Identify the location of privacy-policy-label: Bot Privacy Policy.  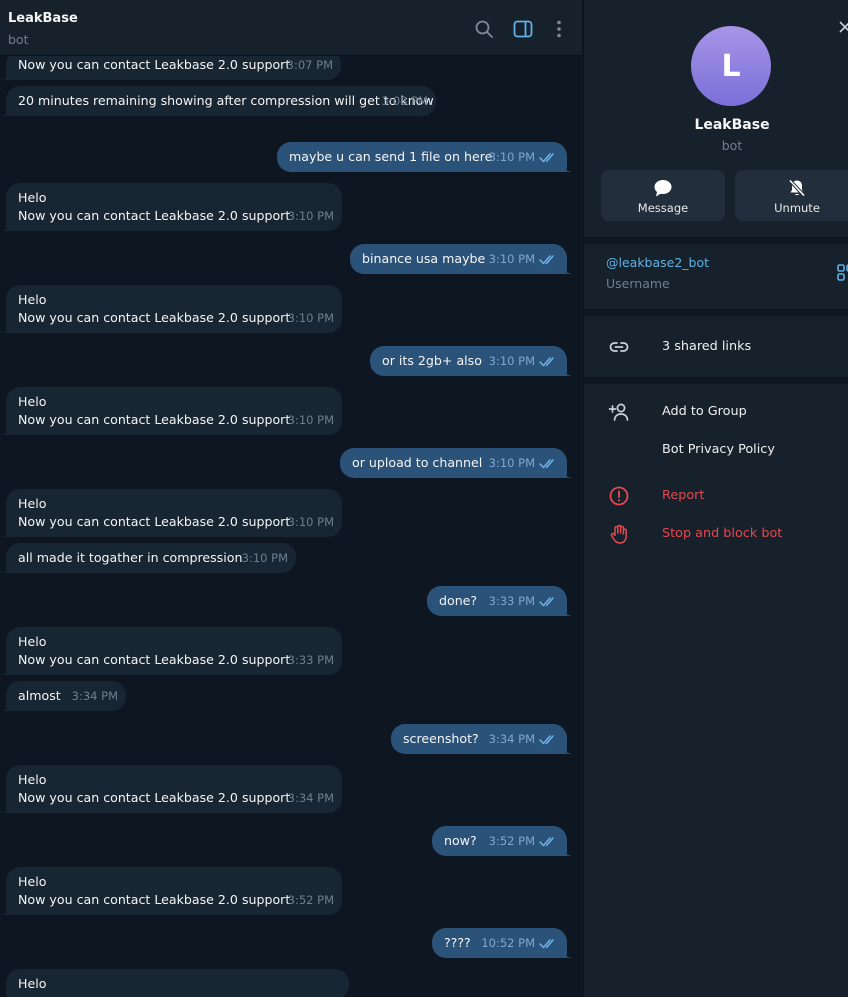
(718, 449).